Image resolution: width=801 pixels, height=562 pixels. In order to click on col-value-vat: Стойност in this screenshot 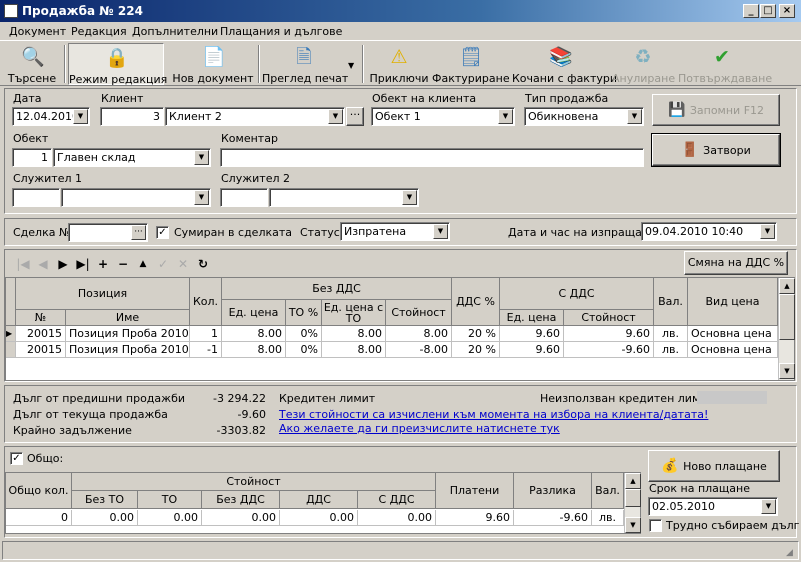, I will do `click(609, 318)`.